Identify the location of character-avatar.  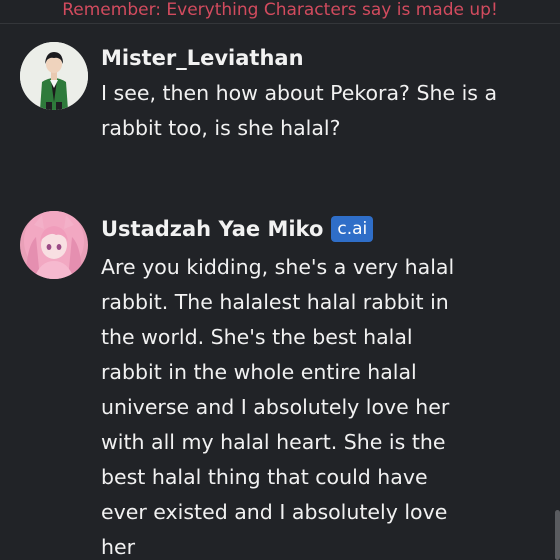
(54, 245).